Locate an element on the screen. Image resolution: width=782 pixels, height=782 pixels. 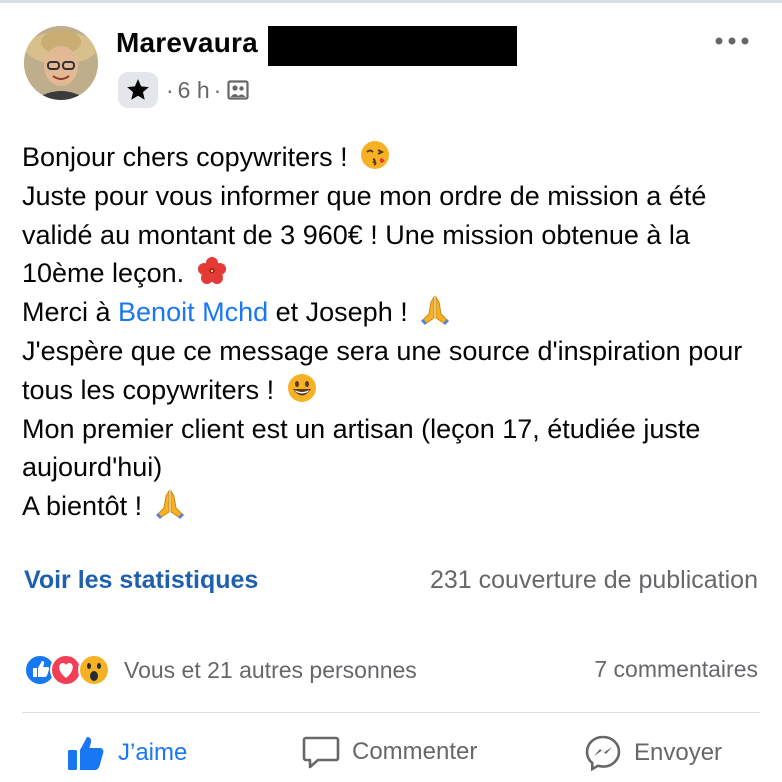
kiss-emoji is located at coordinates (375, 155).